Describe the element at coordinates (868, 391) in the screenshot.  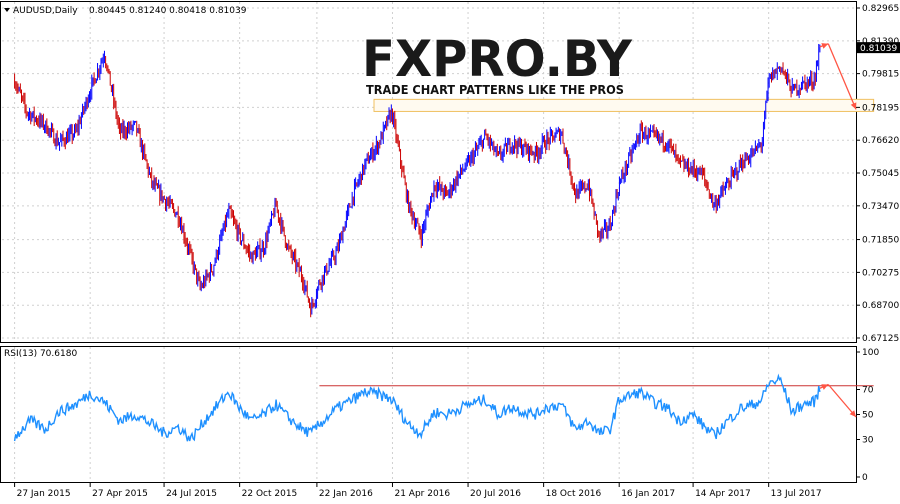
I see `rsi-tick-label: 70` at that location.